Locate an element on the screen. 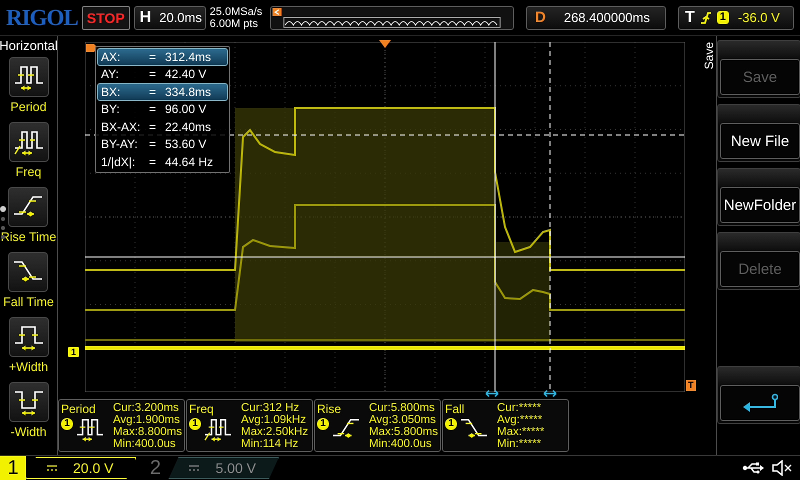 This screenshot has height=480, width=800. measurement-panel: Period 1 Cur:3.200ms Avg:1.900ms Max:8.800ms Min:400.0us is located at coordinates (121, 425).